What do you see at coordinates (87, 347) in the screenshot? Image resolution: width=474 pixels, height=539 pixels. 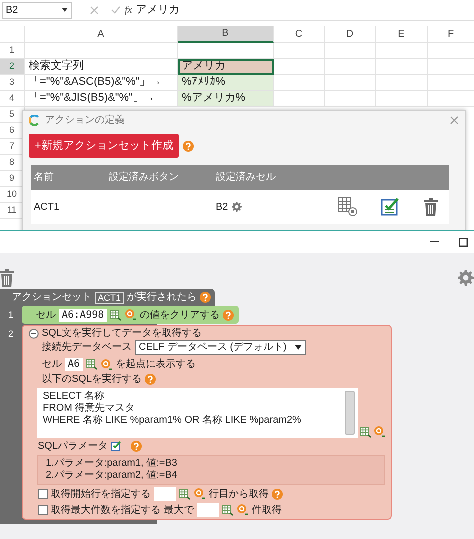 I see `field-label: 接続先データベース` at bounding box center [87, 347].